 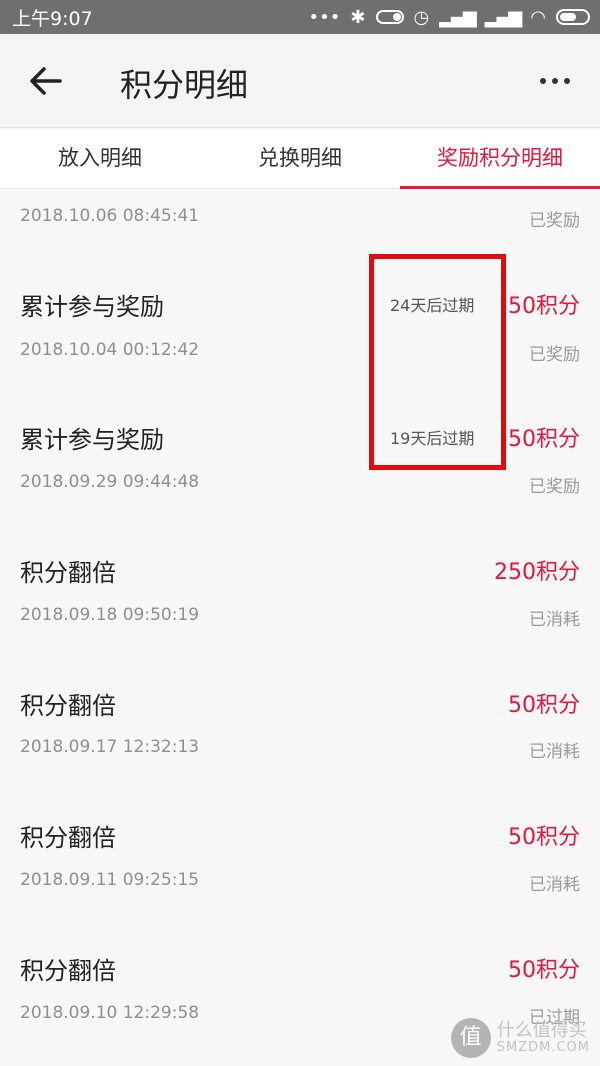 I want to click on status-time: 上午9:07, so click(x=52, y=18).